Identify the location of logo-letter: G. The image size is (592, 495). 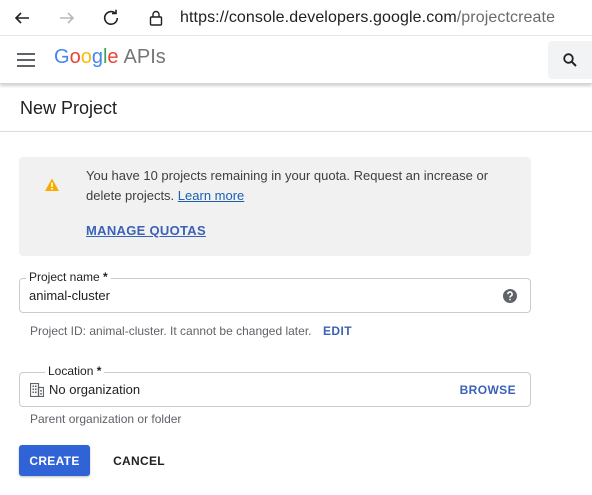
(62, 57).